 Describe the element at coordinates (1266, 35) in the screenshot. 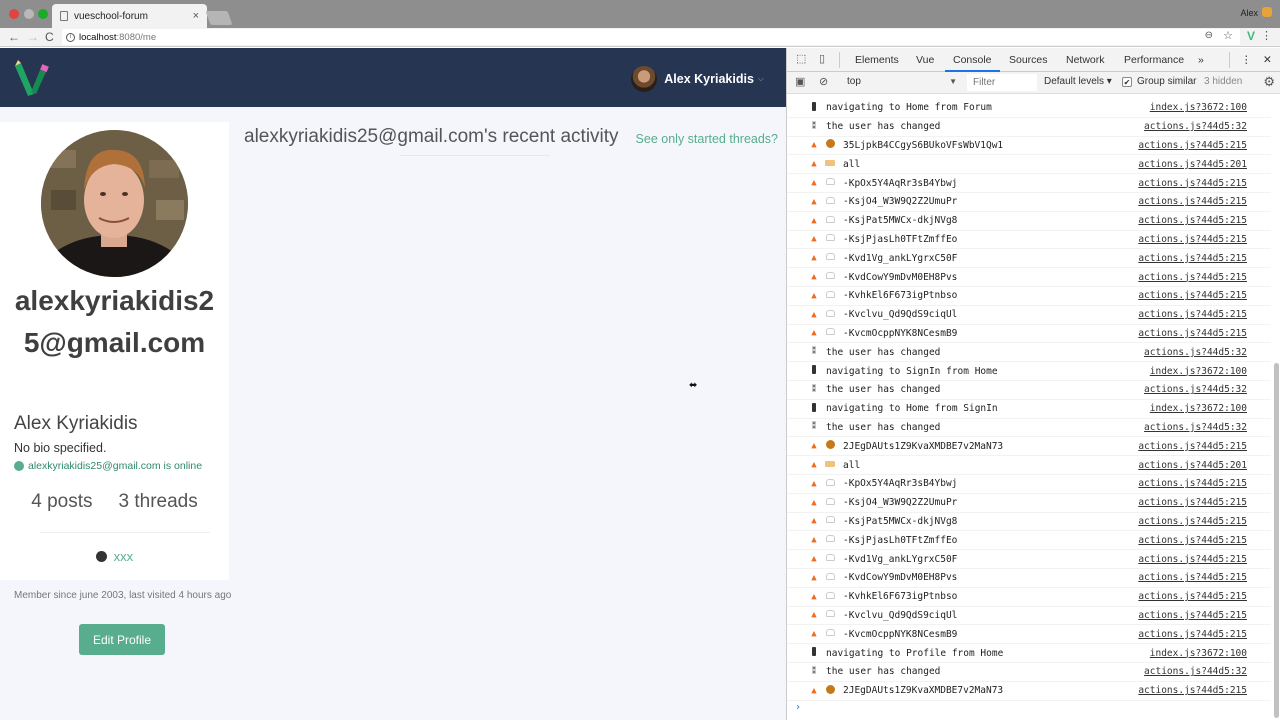

I see `browser-menu-icon: ⋮` at that location.